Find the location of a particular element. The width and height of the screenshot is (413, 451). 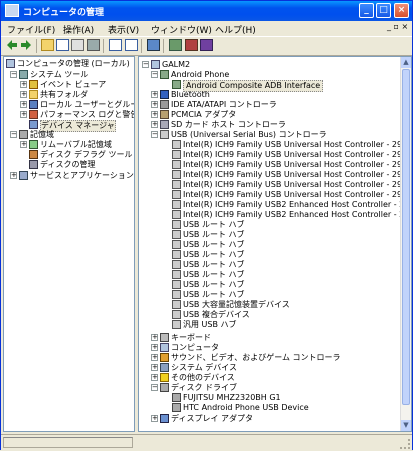

menu-help: ヘルプ(H) is located at coordinates (235, 29).